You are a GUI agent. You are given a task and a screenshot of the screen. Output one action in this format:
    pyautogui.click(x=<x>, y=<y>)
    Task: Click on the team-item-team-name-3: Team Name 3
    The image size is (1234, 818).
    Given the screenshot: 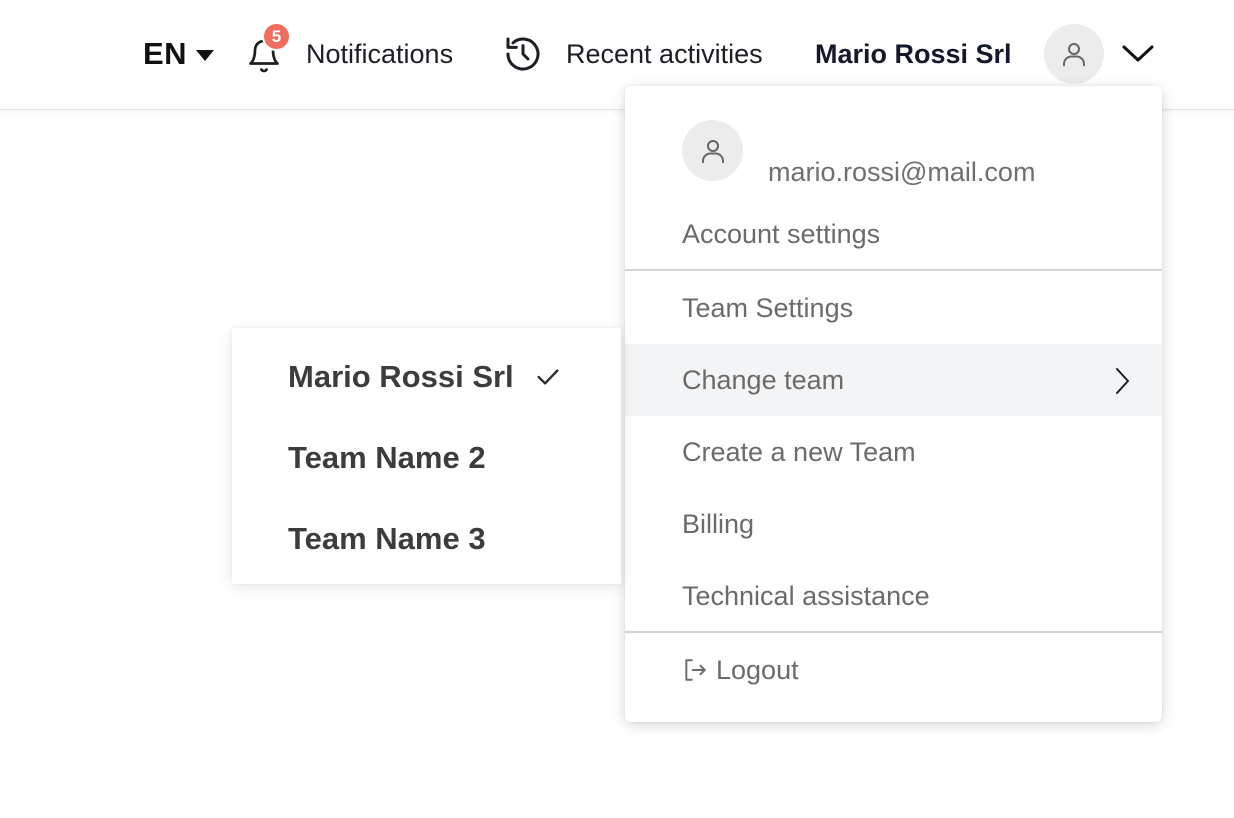 What is the action you would take?
    pyautogui.click(x=387, y=539)
    